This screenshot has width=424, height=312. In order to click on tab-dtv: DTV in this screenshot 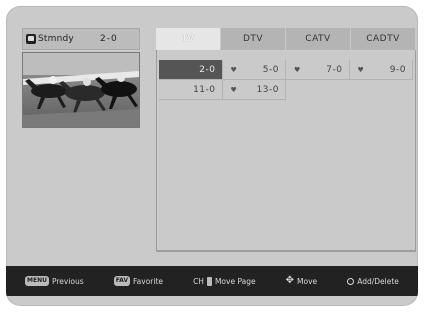, I will do `click(253, 39)`.